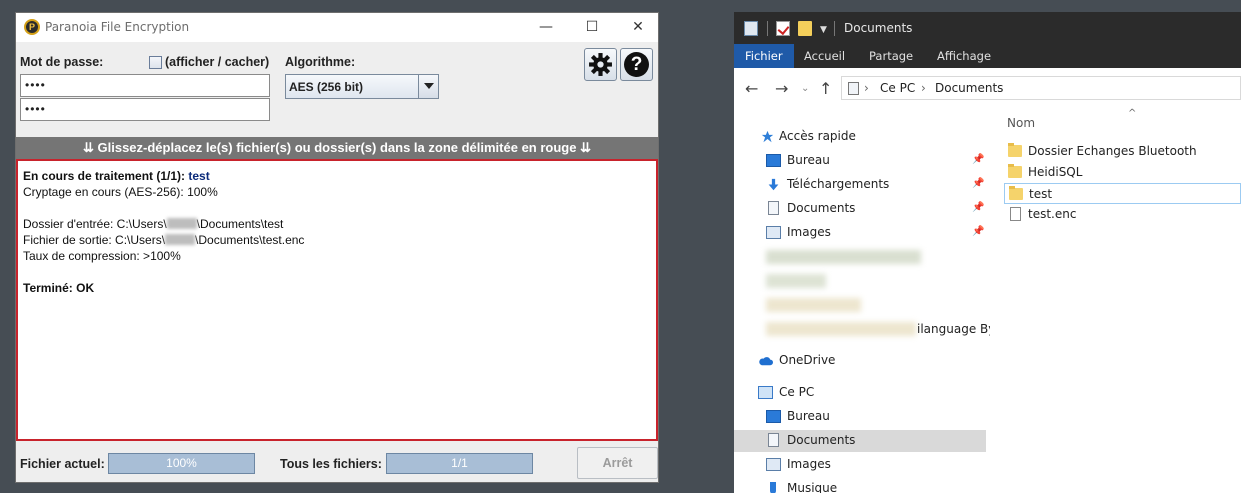 Image resolution: width=1241 pixels, height=493 pixels. What do you see at coordinates (797, 392) in the screenshot?
I see `sidebar-item-label: Ce PC` at bounding box center [797, 392].